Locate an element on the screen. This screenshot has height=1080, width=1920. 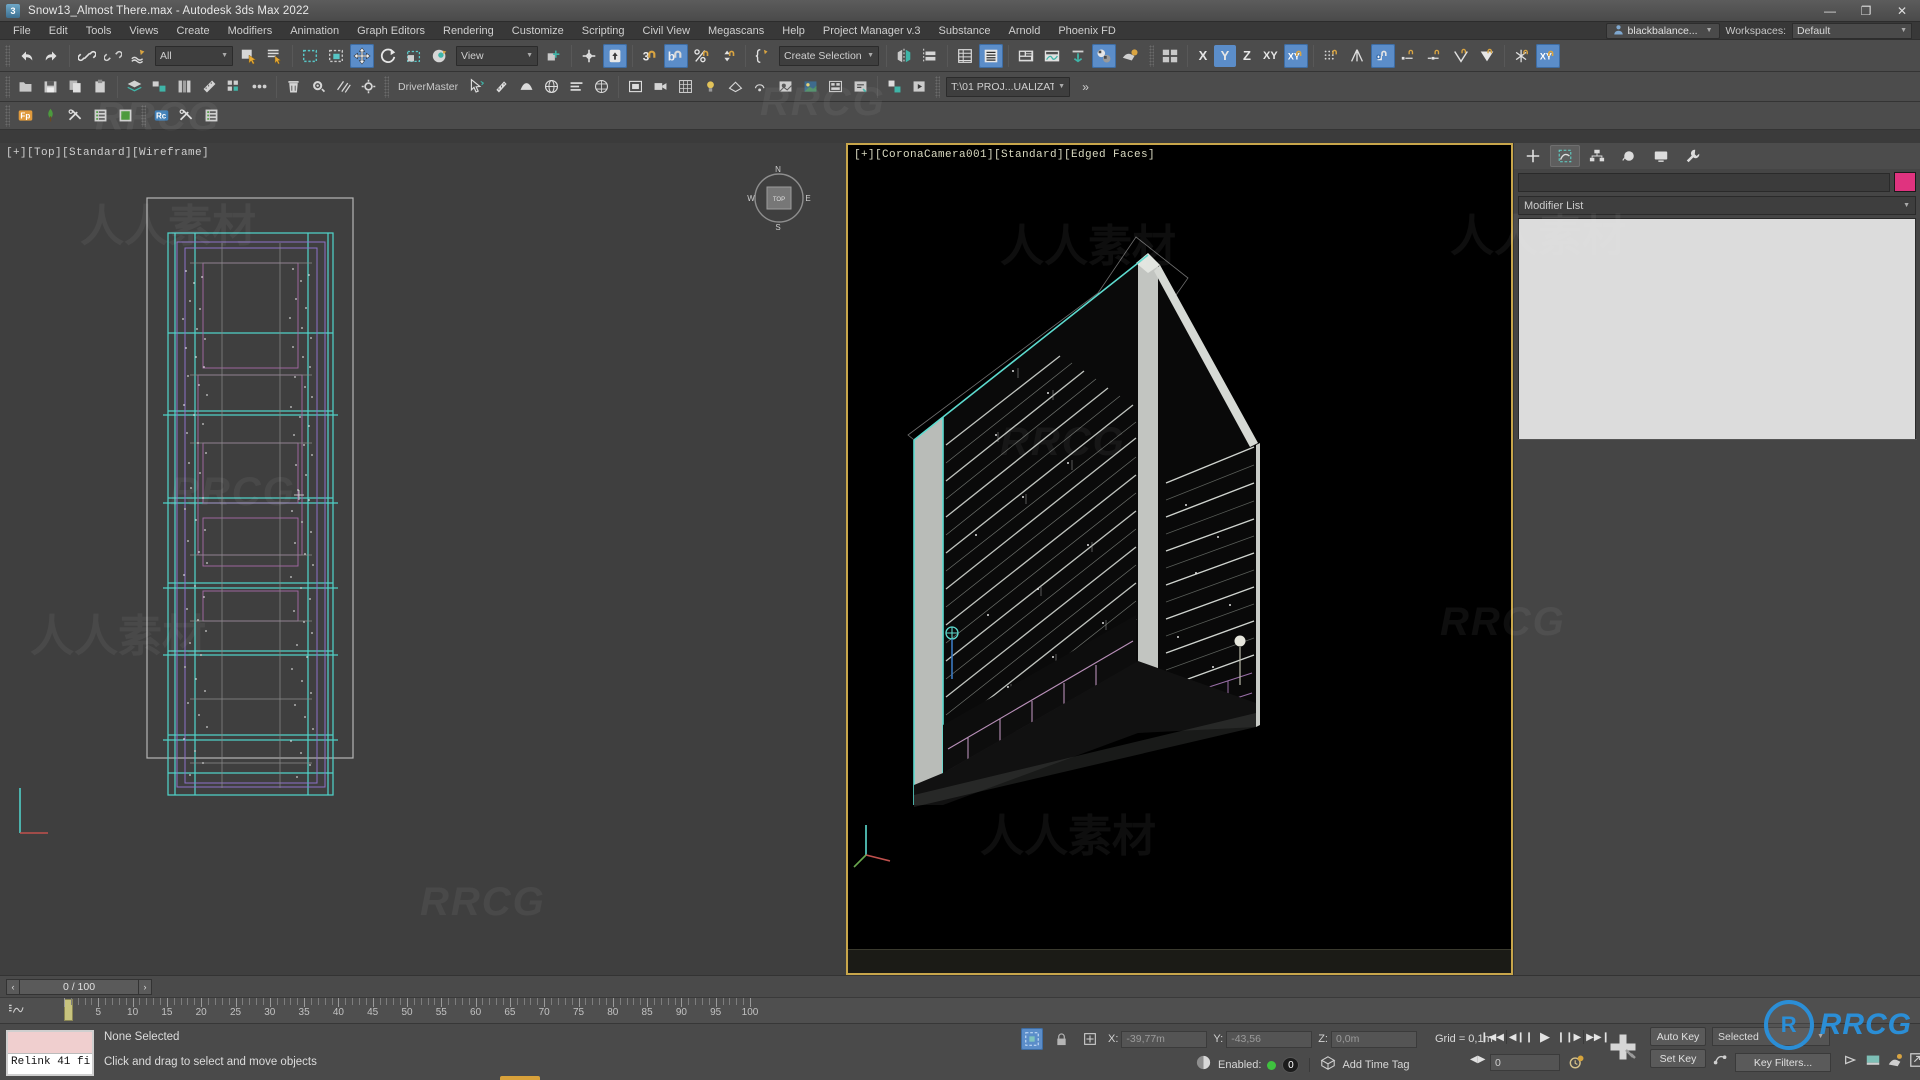
spinner-snap-toggle-button is located at coordinates (728, 56).